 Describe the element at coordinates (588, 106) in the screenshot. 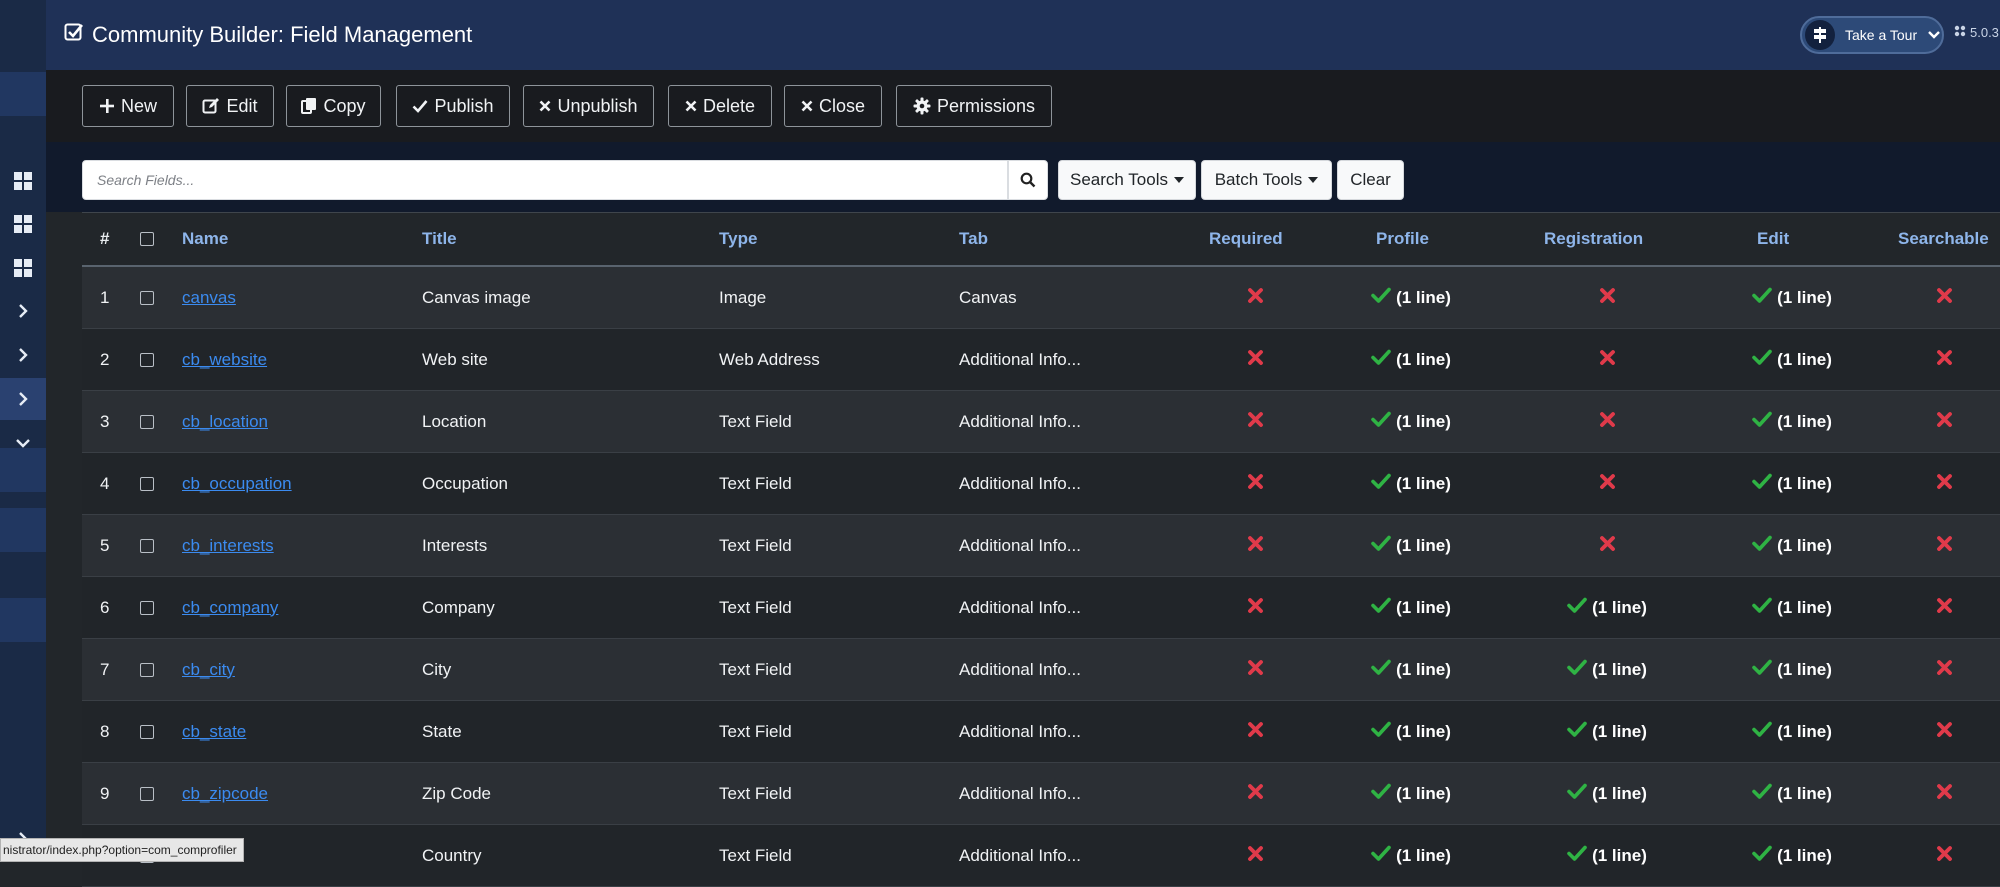

I see `unpublish-button: Unpublish` at that location.